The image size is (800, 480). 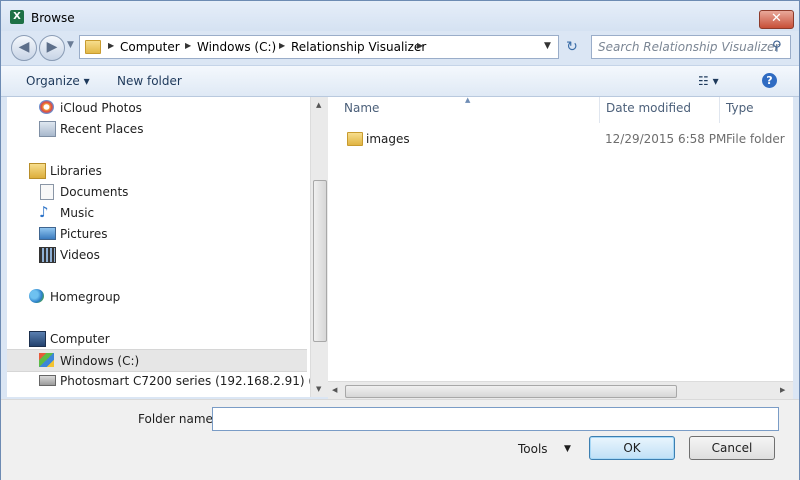 I want to click on breadcrumb-windows-c: Windows (C:), so click(x=236, y=47).